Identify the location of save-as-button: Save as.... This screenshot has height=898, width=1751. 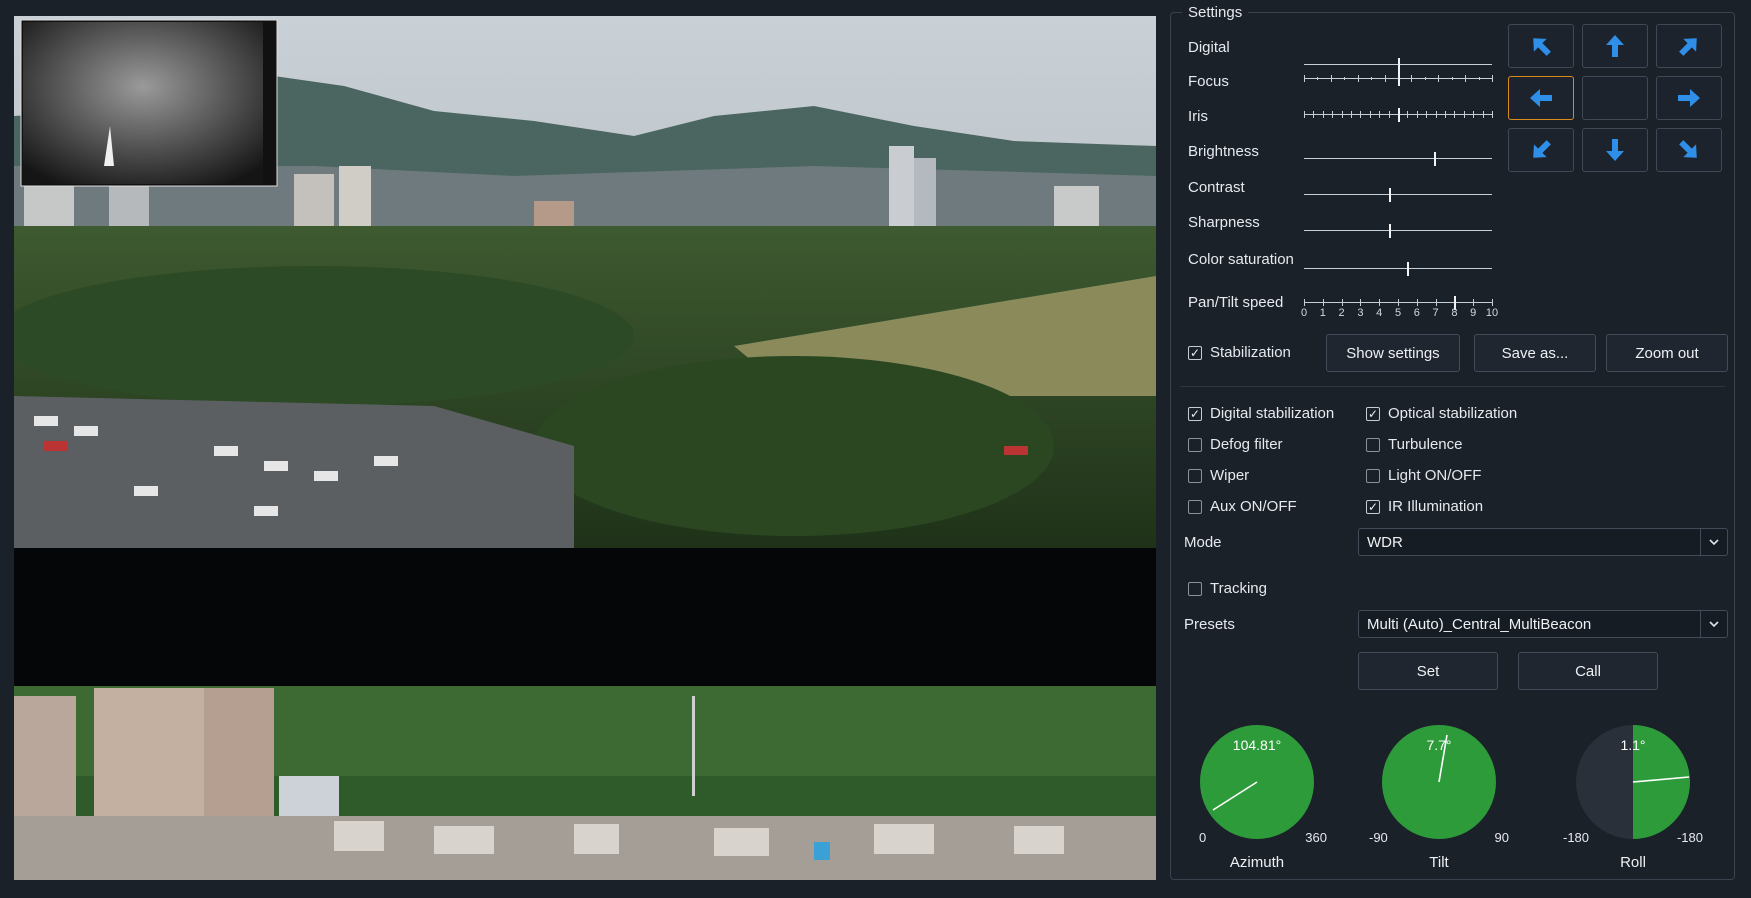
(1535, 353).